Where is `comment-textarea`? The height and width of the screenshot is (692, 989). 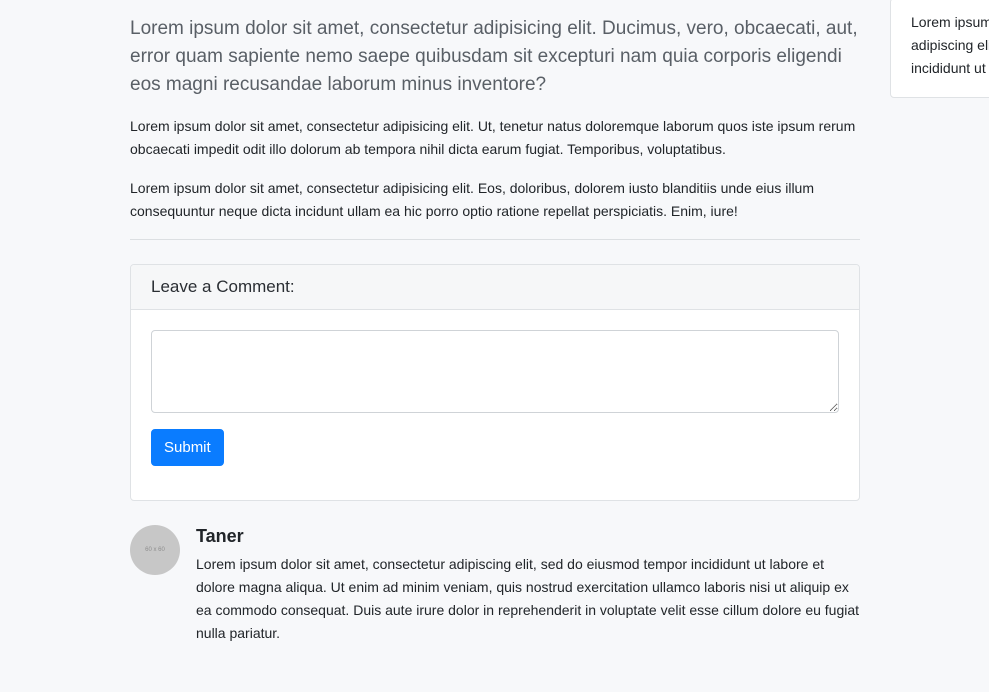
comment-textarea is located at coordinates (495, 371).